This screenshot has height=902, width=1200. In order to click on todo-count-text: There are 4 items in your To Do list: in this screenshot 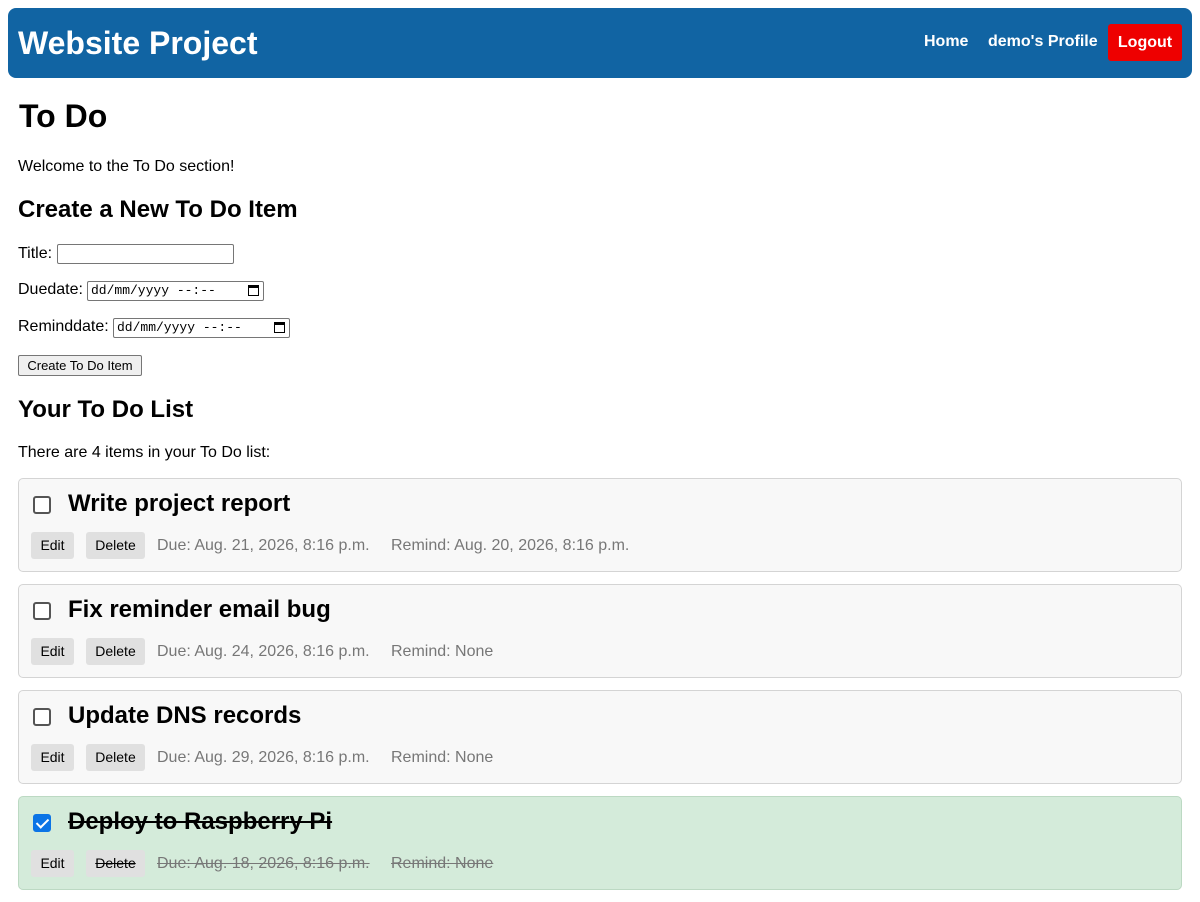, I will do `click(144, 452)`.